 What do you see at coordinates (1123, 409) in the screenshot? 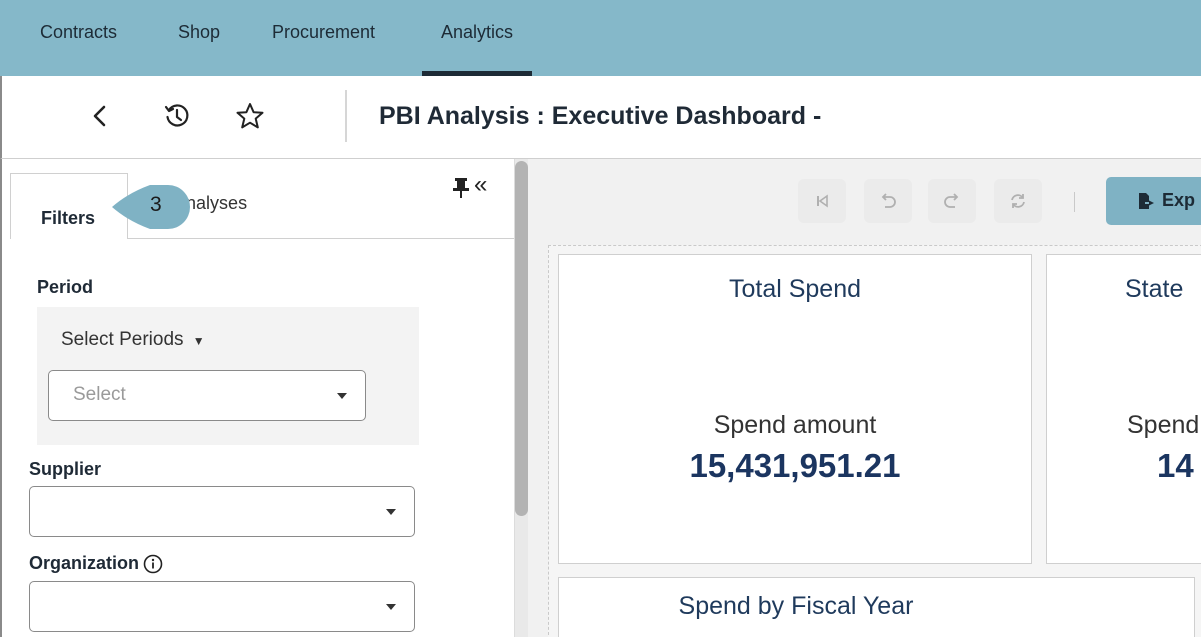
I see `state-spend-card: State Spend 14` at bounding box center [1123, 409].